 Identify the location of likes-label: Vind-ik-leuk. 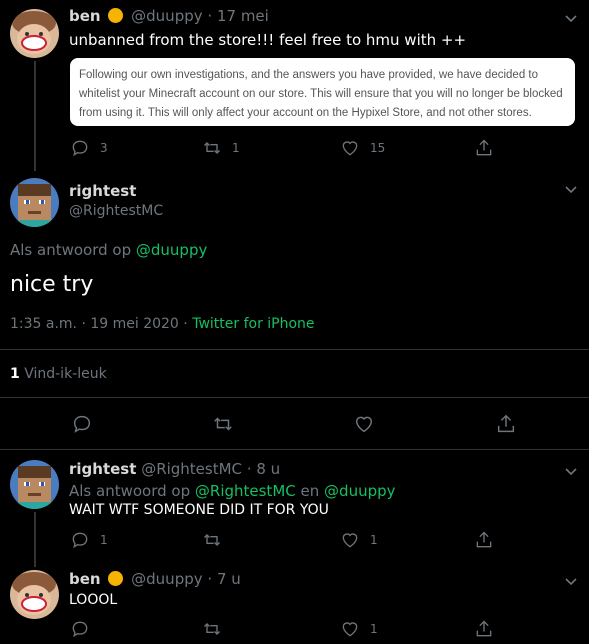
(65, 374).